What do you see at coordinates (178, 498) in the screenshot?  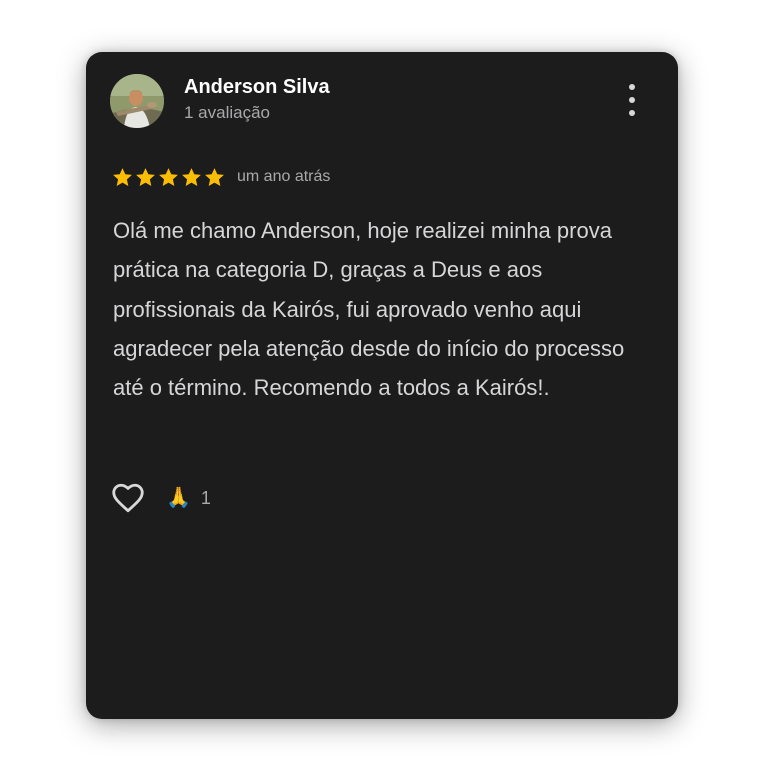 I see `folded-hands-icon: 🙏` at bounding box center [178, 498].